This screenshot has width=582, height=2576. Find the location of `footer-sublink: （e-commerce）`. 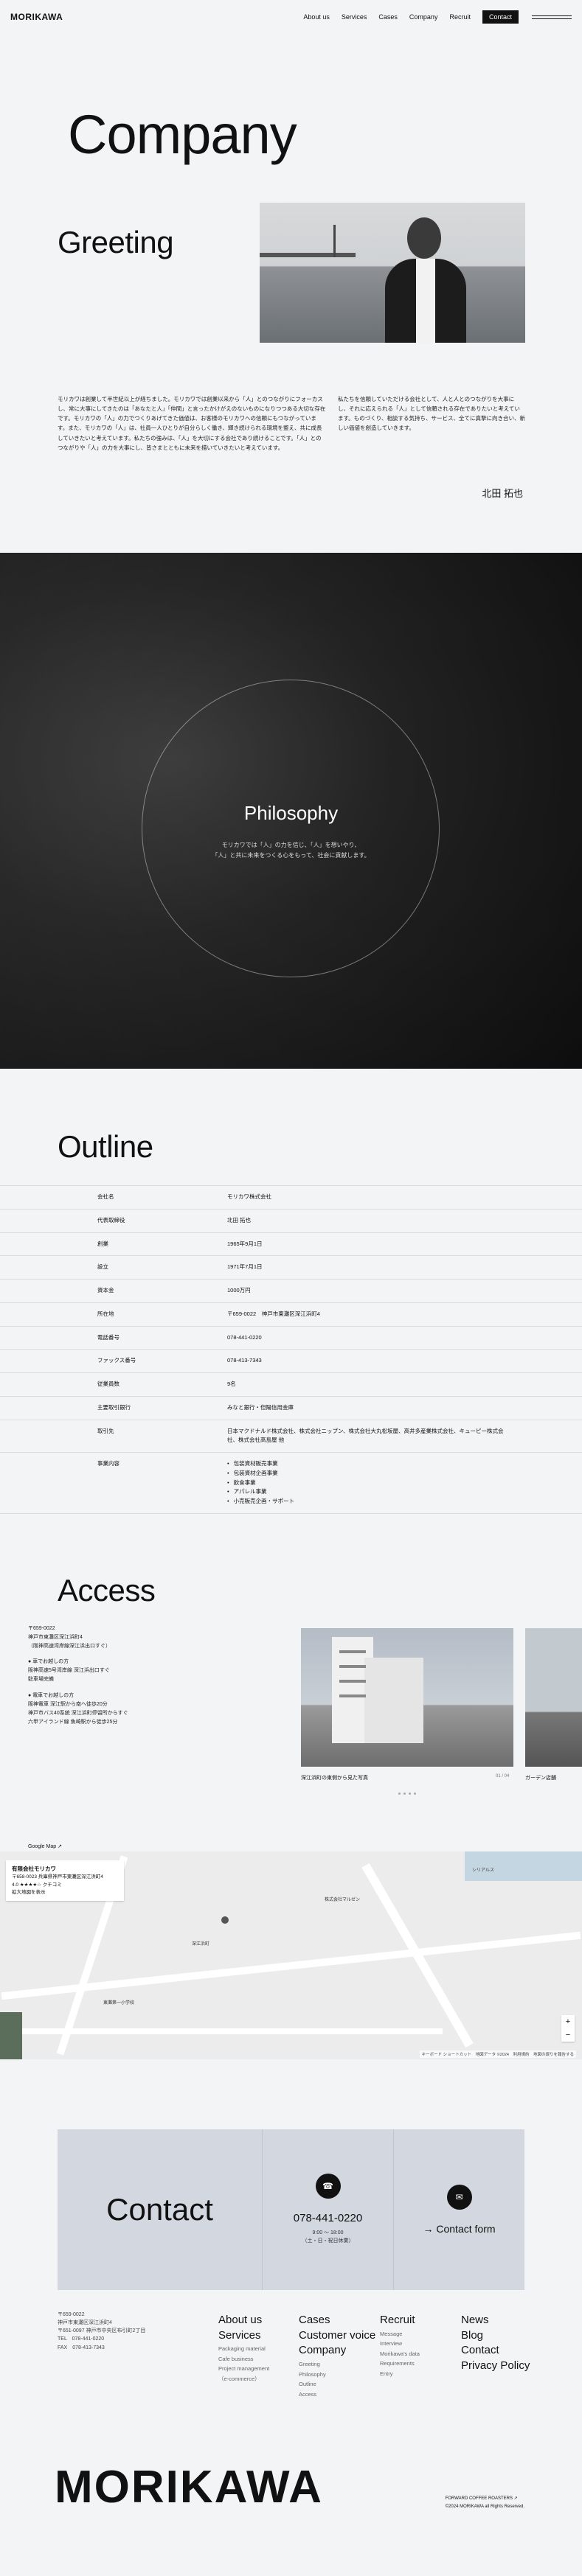

footer-sublink: （e-commerce） is located at coordinates (243, 2379).